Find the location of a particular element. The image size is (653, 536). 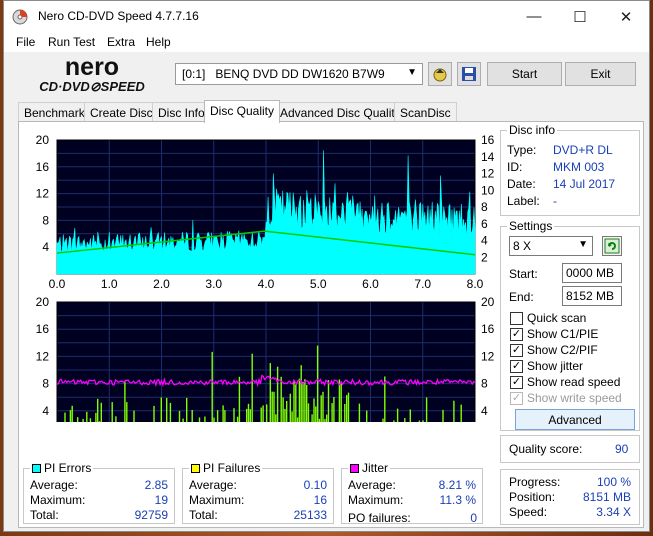

show-jitter-checkbox: ✓ is located at coordinates (516, 366).